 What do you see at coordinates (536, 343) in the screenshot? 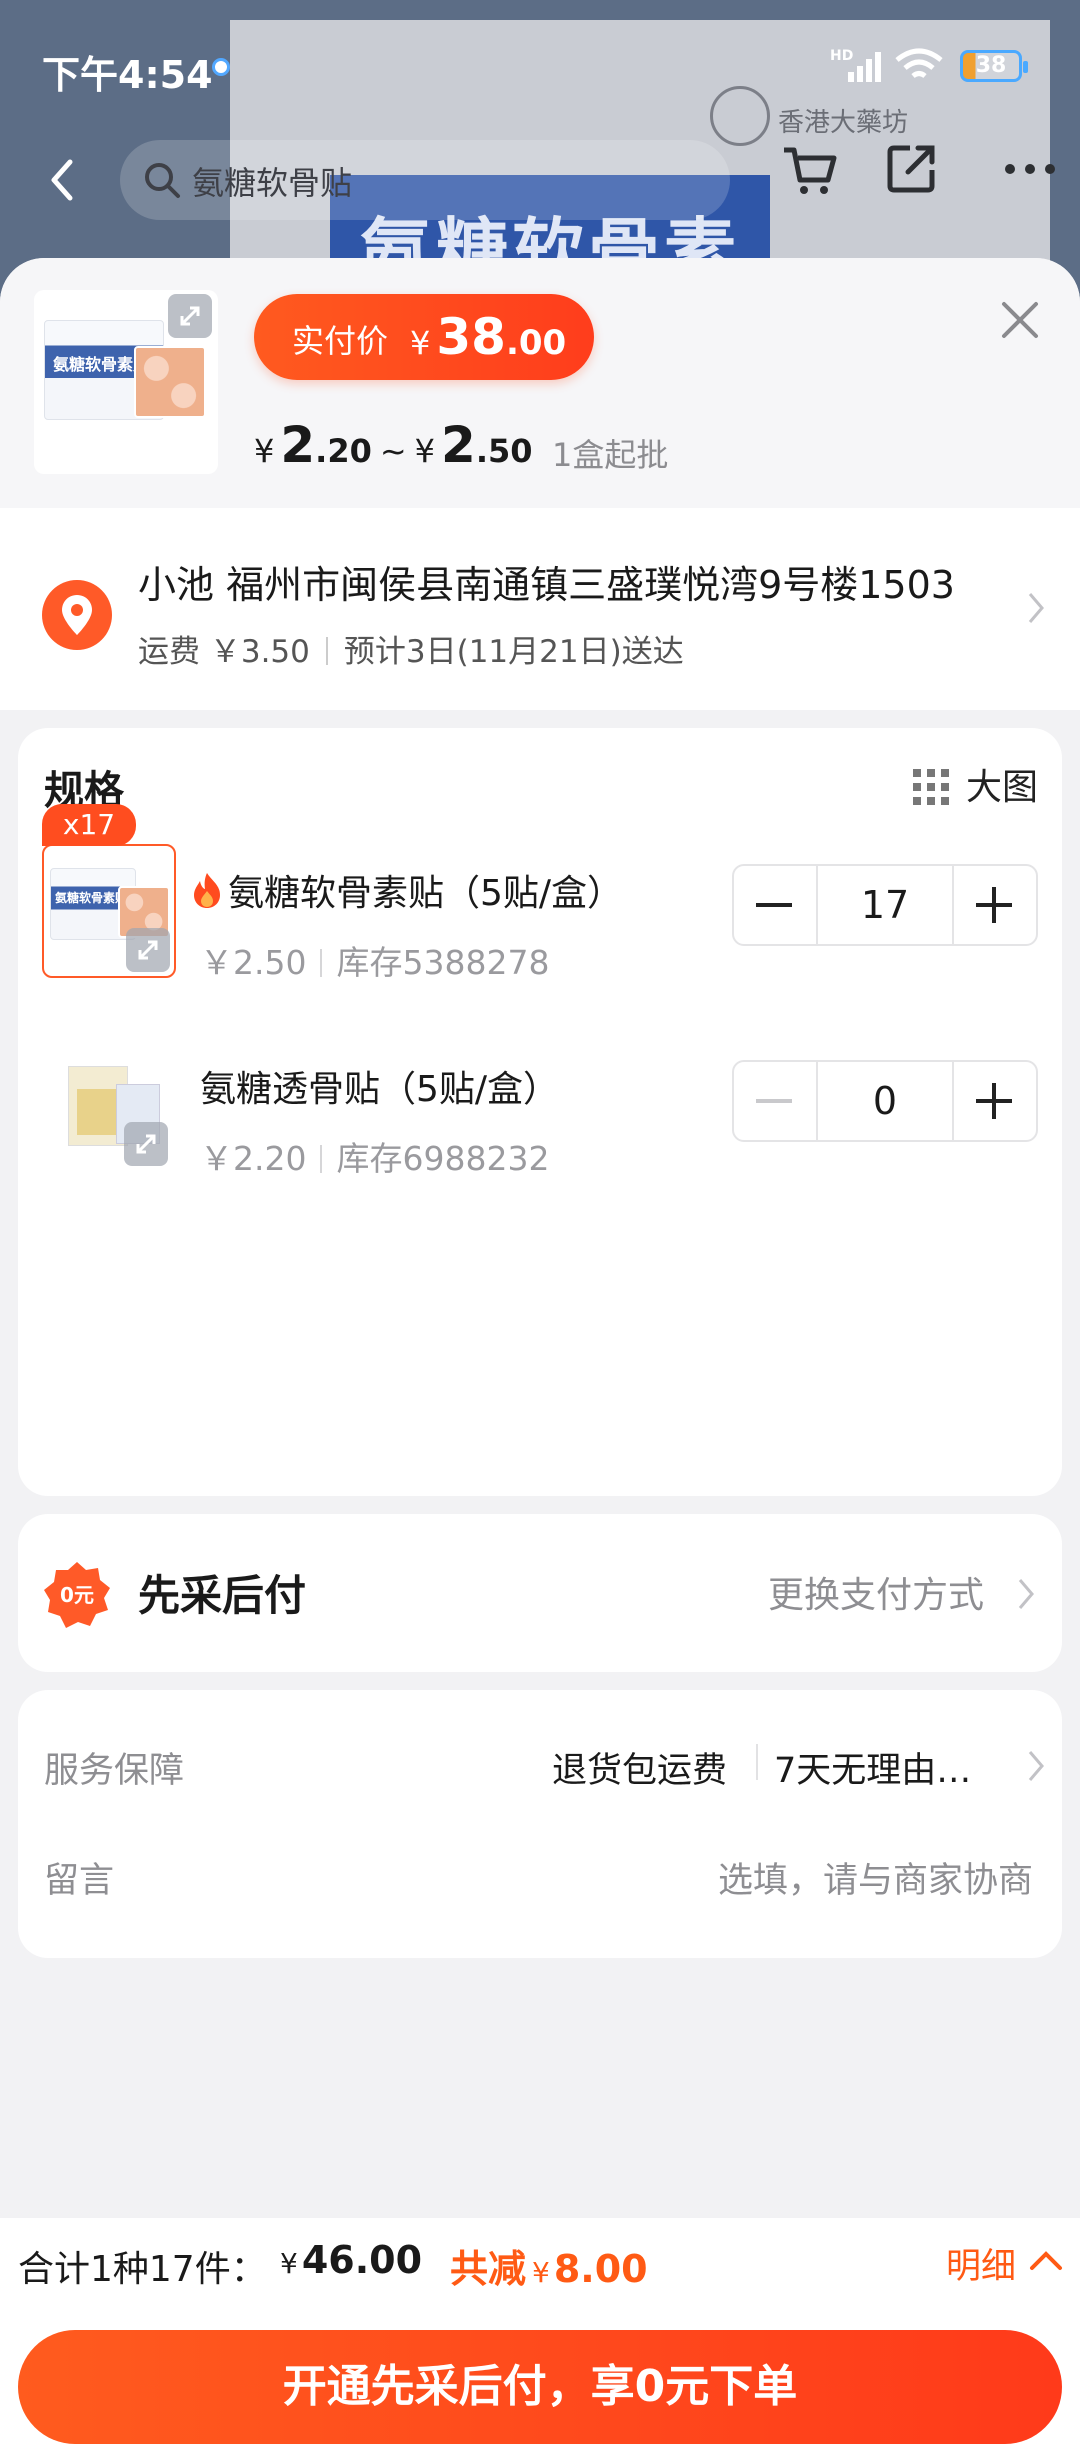
I see `price-decimal: .00` at bounding box center [536, 343].